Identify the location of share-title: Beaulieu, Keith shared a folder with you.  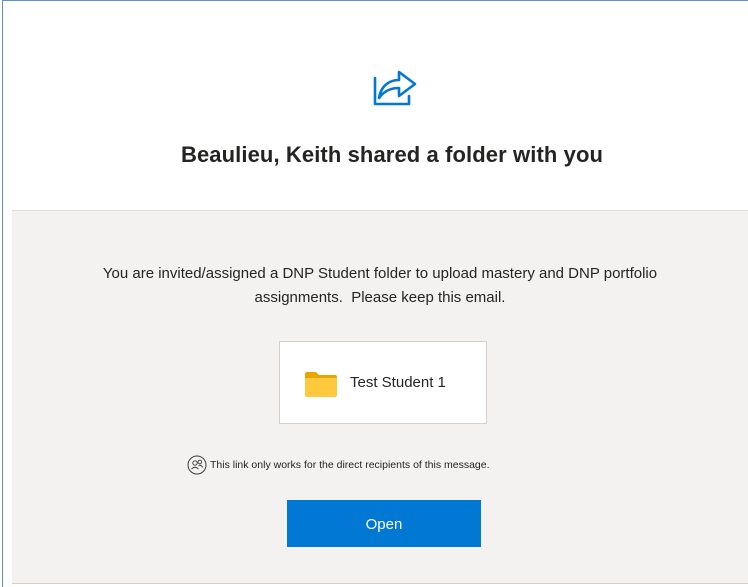
(392, 154).